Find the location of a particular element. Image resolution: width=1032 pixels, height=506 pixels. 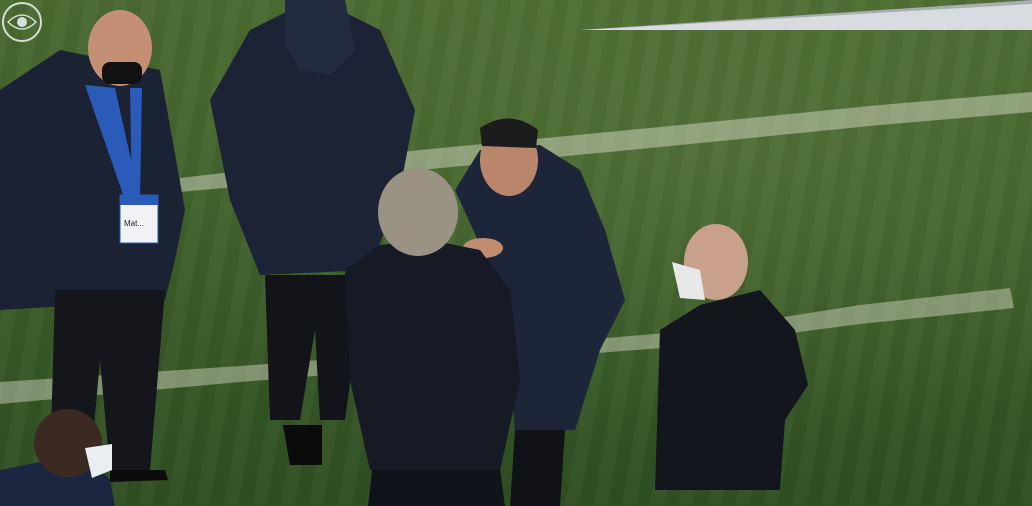

person-bottom-left is located at coordinates (57, 457).